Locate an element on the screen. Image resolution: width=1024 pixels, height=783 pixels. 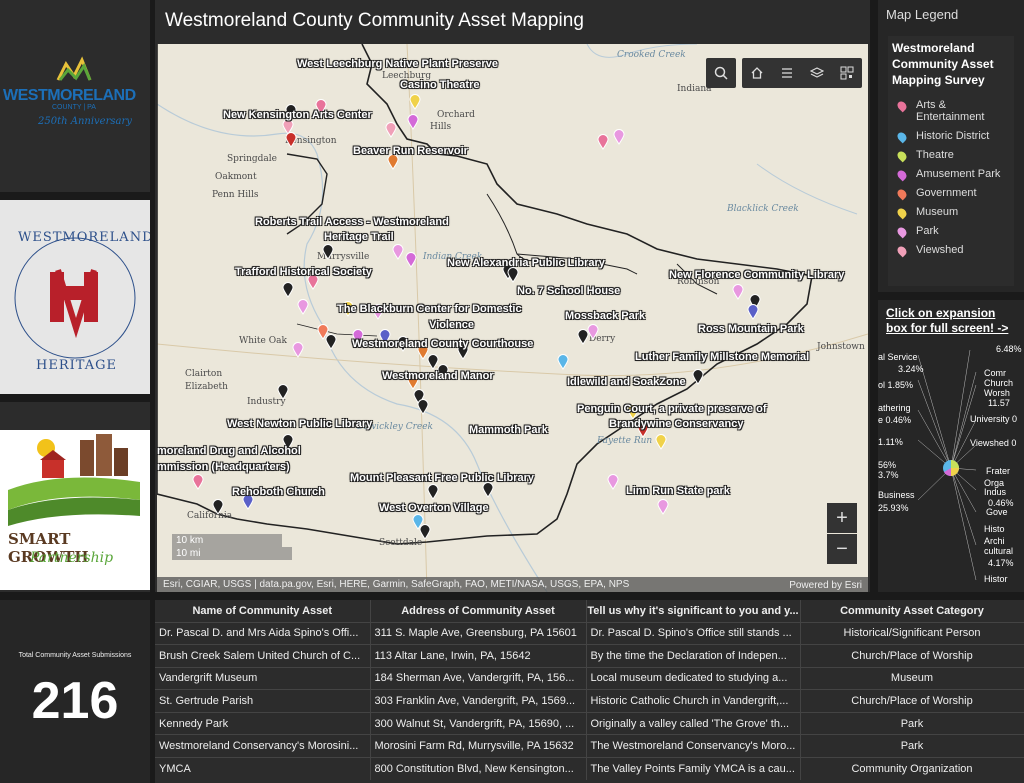
pie-slice-label: cultural is located at coordinates (999, 551).